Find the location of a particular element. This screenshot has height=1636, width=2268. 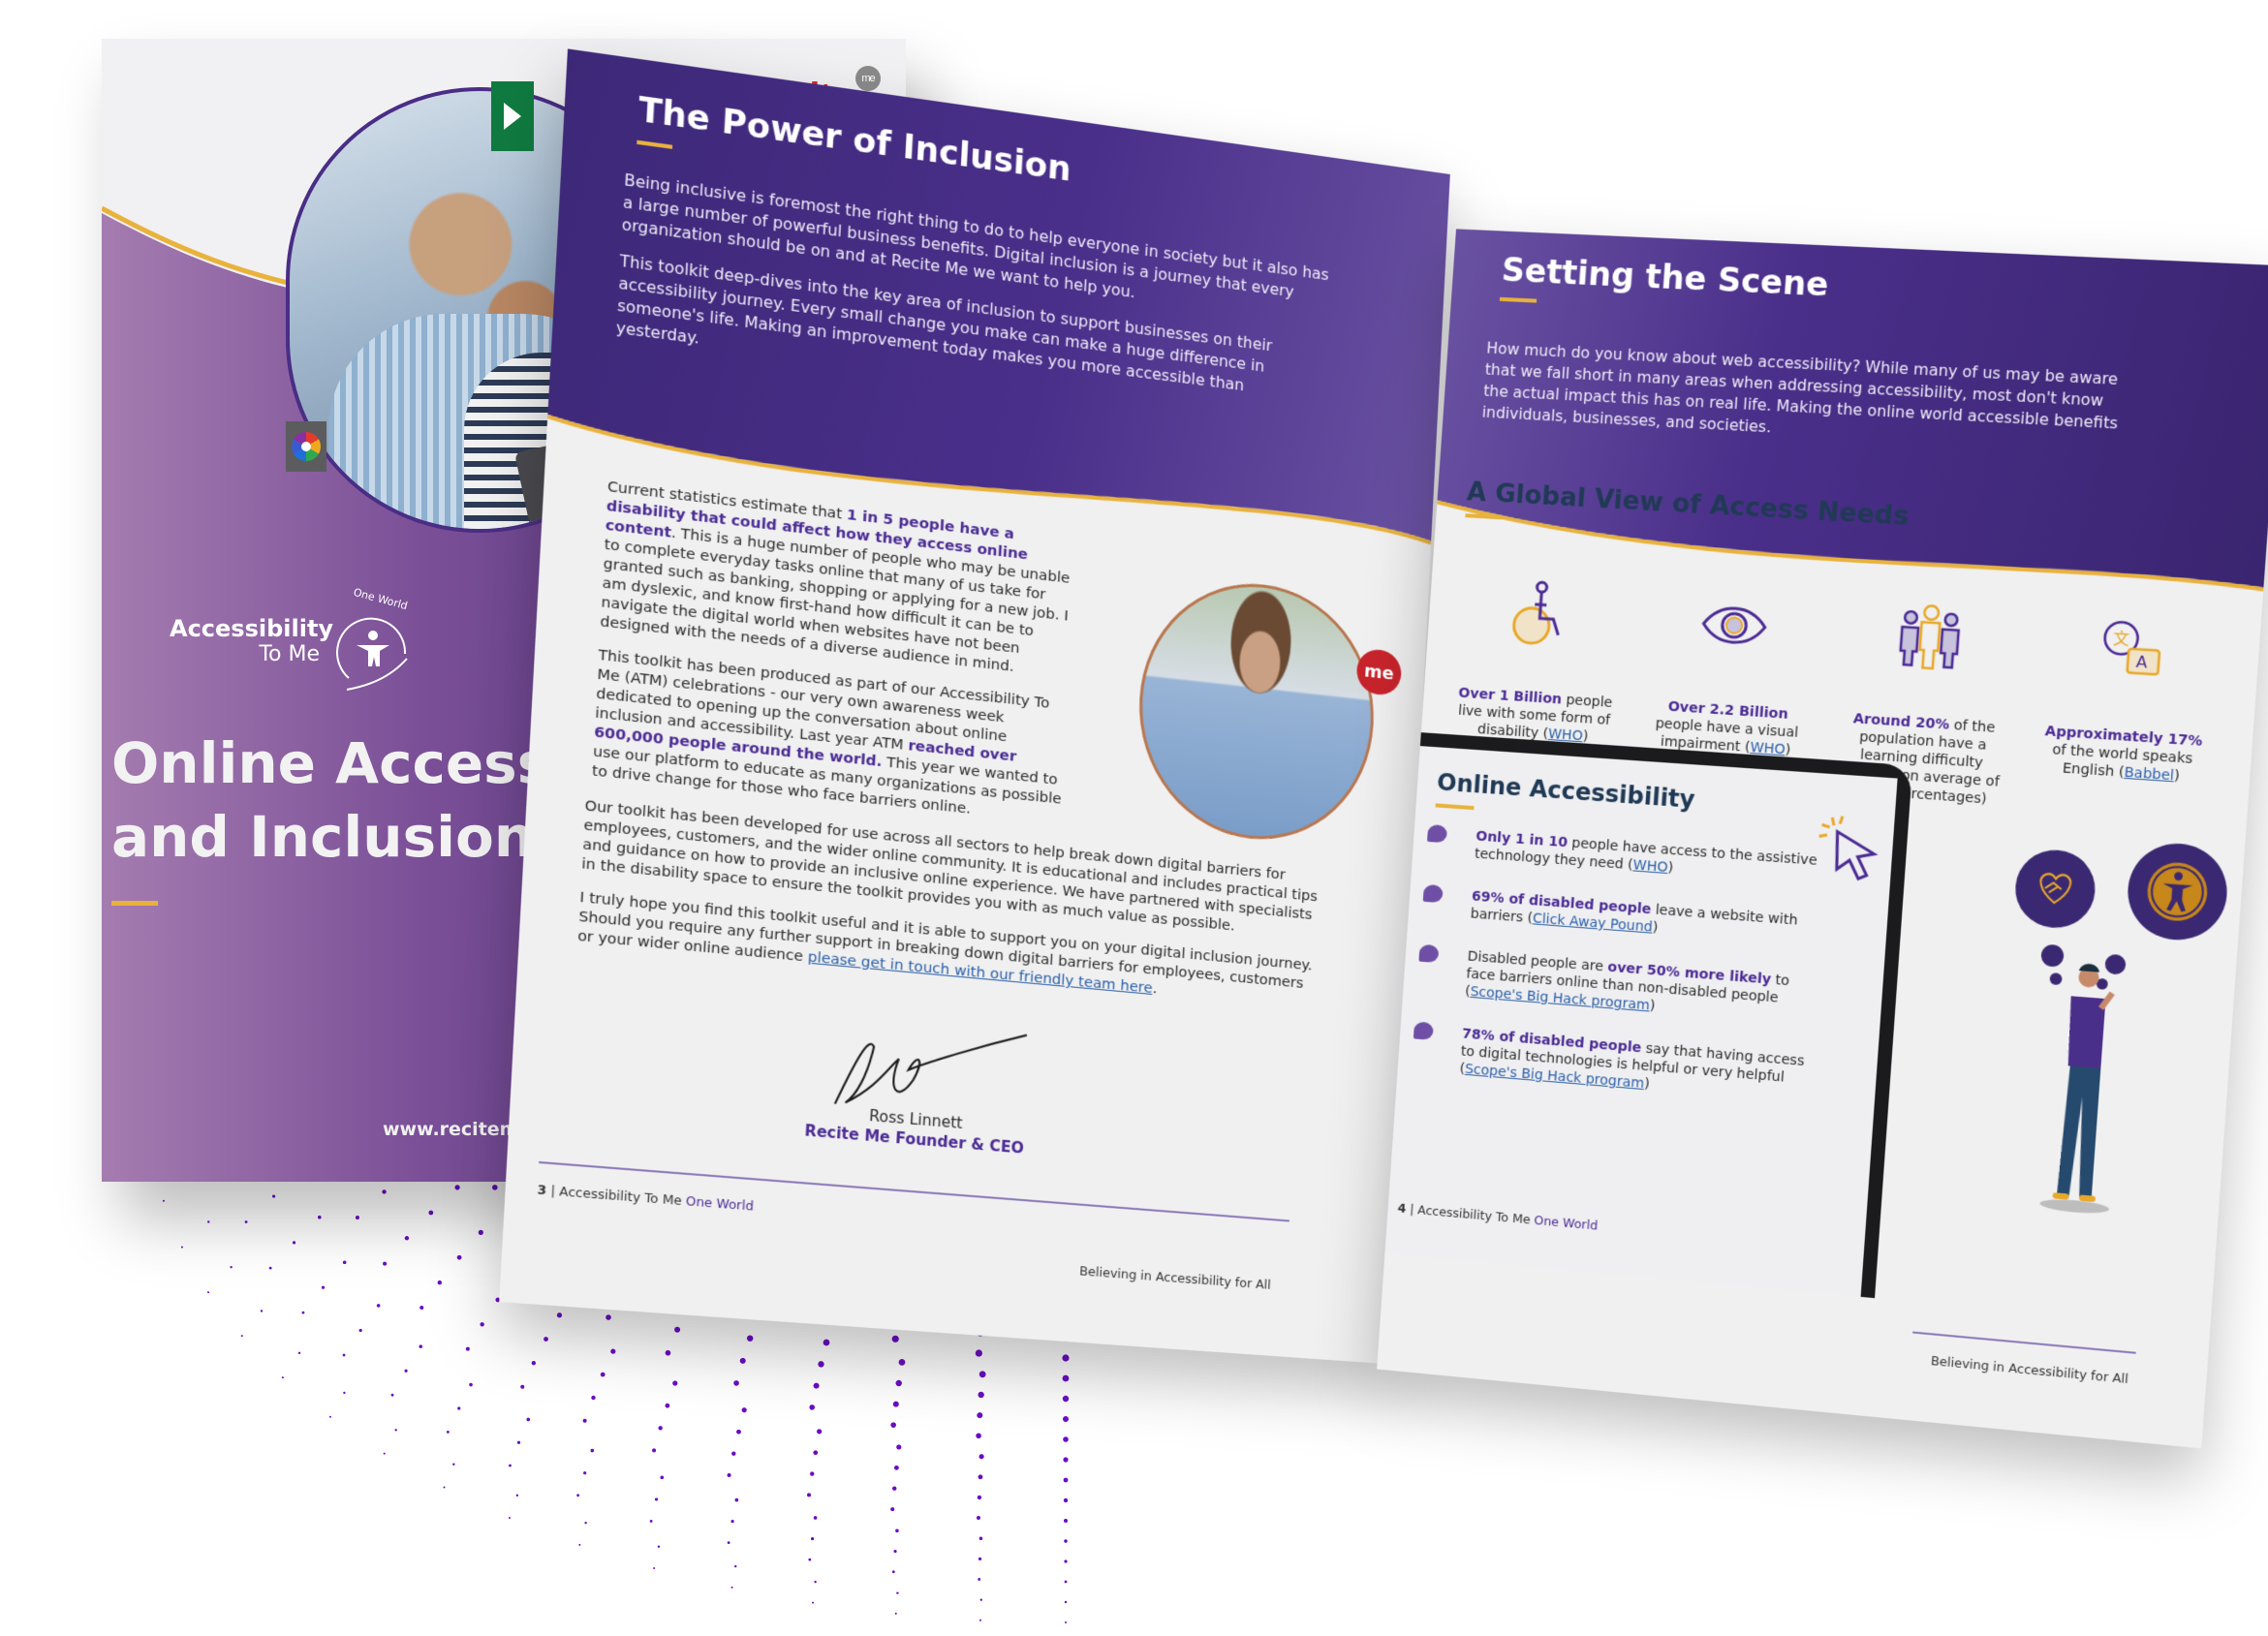

play-button is located at coordinates (512, 116).